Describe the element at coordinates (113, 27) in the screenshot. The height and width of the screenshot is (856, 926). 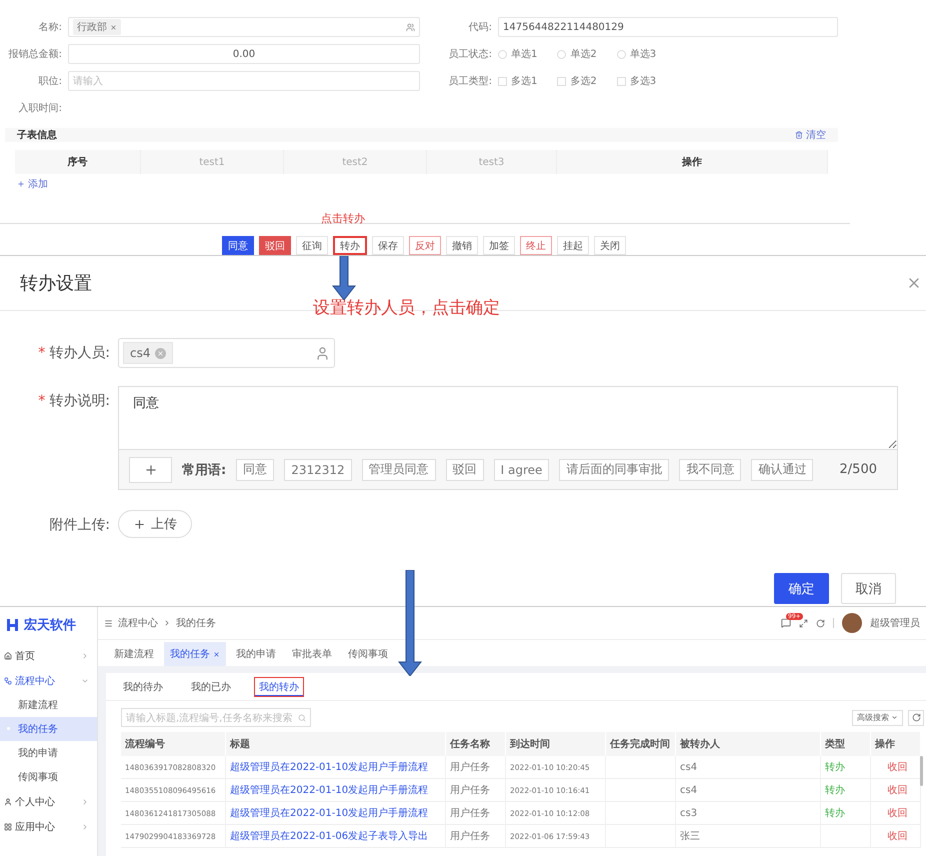
I see `remove-icon` at that location.